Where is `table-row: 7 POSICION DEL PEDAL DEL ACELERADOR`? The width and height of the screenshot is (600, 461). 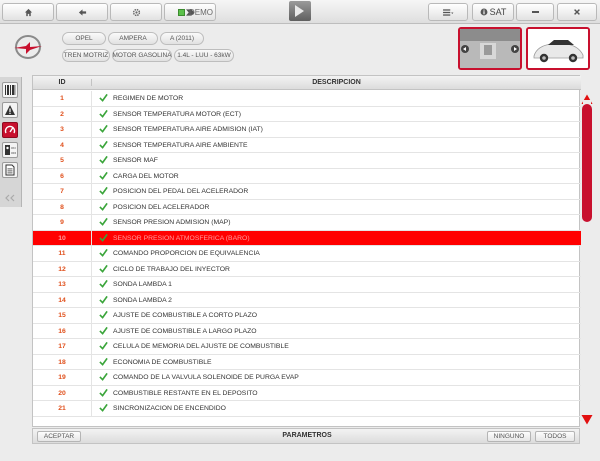 table-row: 7 POSICION DEL PEDAL DEL ACELERADOR is located at coordinates (307, 192).